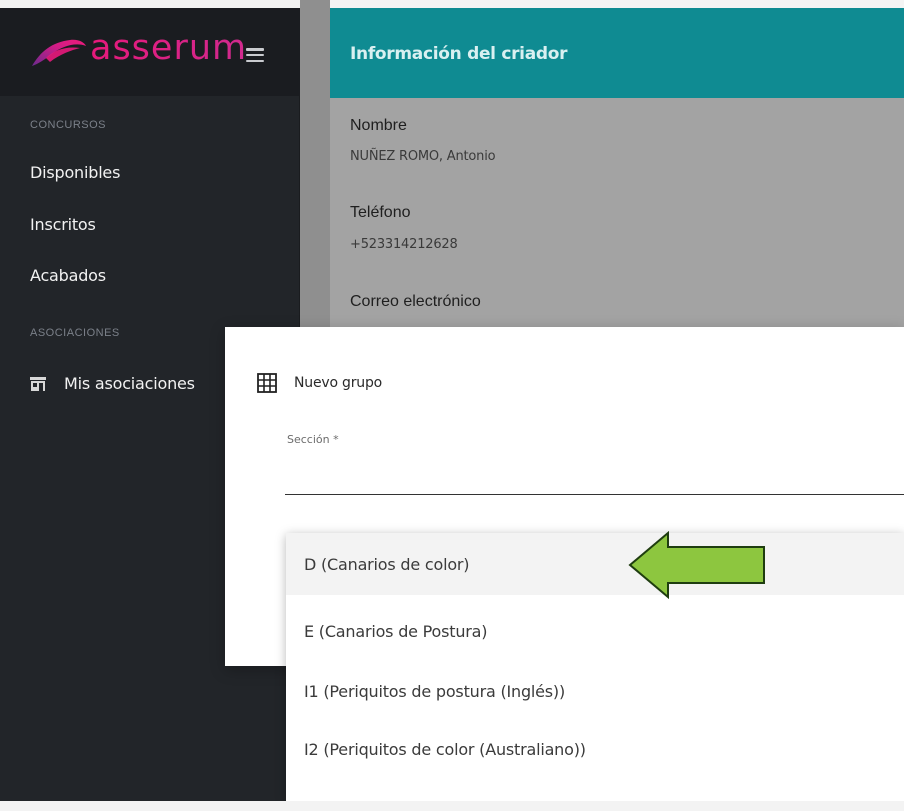 The height and width of the screenshot is (811, 904). I want to click on sidebar-item-disponibles: Disponibles, so click(75, 172).